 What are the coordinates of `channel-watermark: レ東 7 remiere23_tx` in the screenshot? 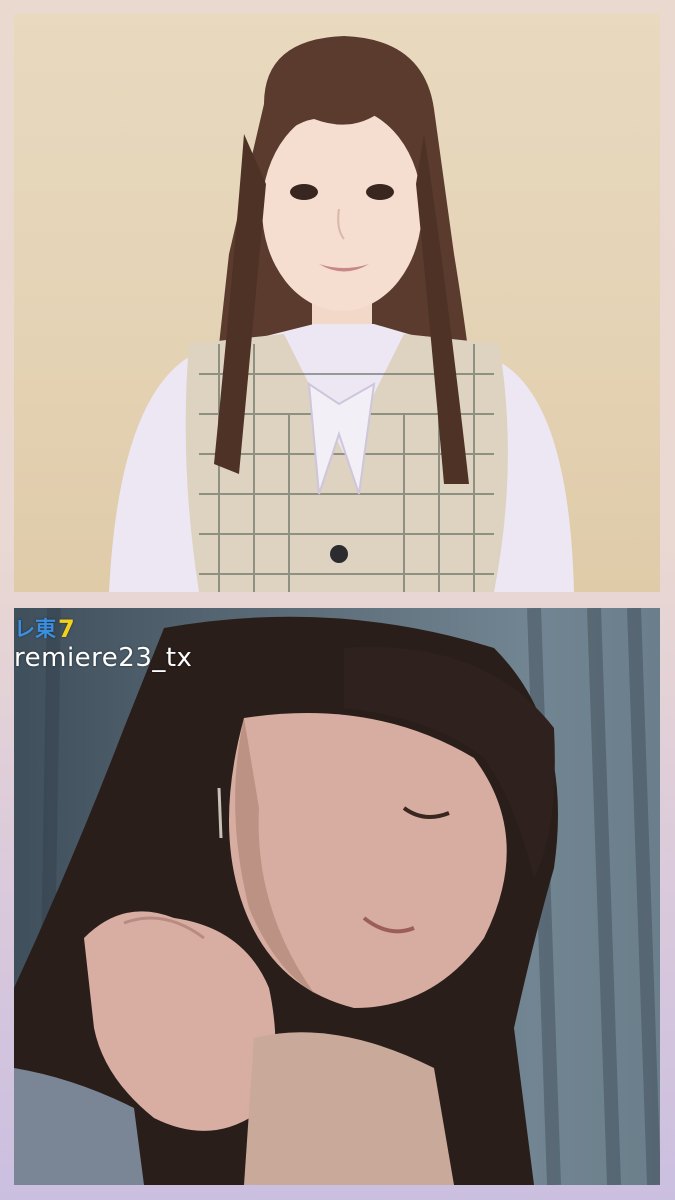 It's located at (103, 644).